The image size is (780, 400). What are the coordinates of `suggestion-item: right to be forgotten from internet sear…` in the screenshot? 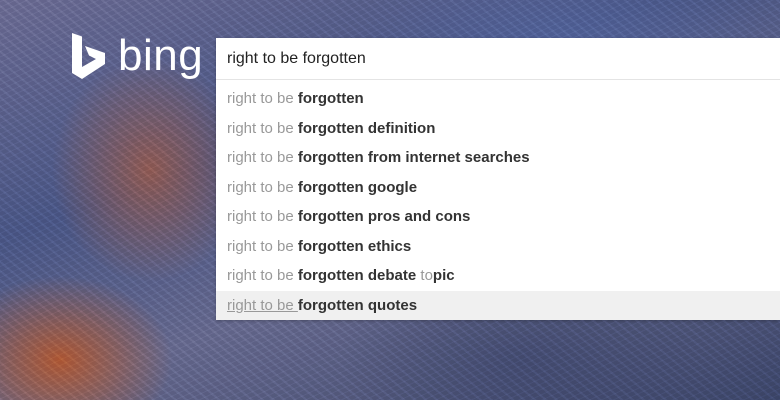 It's located at (498, 158).